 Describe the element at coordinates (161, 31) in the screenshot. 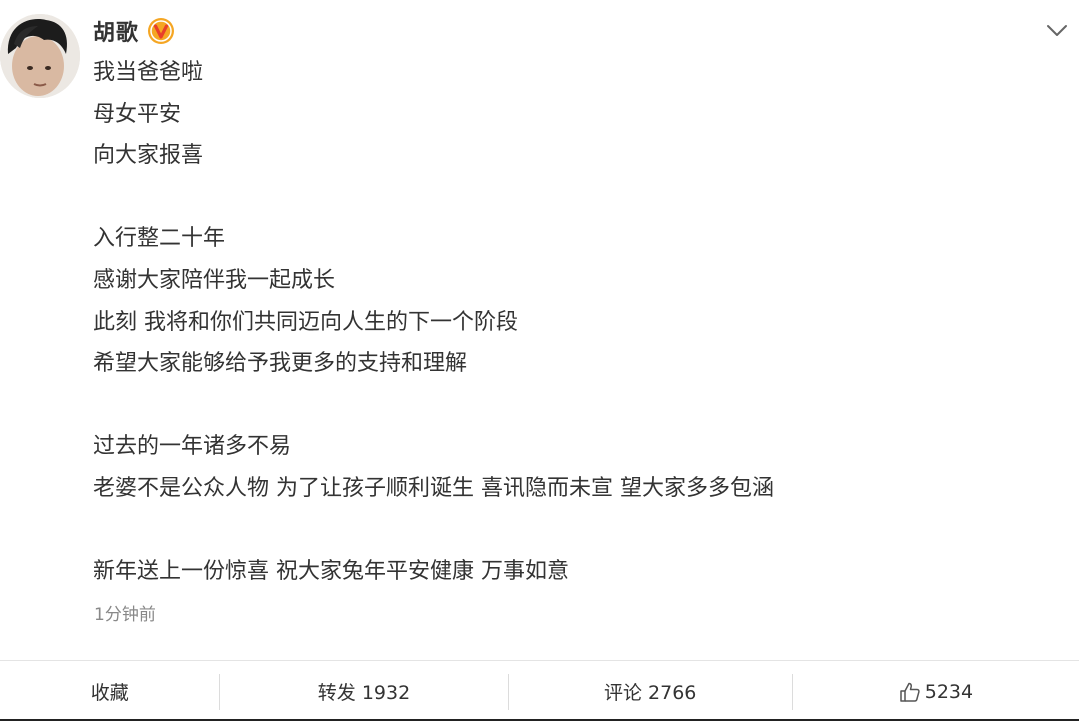

I see `verified-badge-icon` at that location.